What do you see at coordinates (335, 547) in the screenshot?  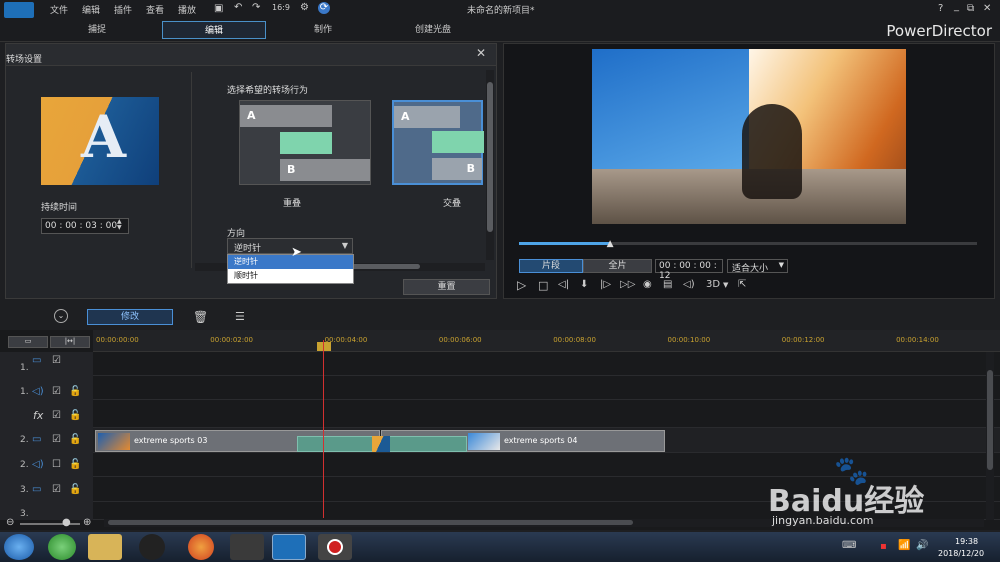 I see `taskbar-app-recorder` at bounding box center [335, 547].